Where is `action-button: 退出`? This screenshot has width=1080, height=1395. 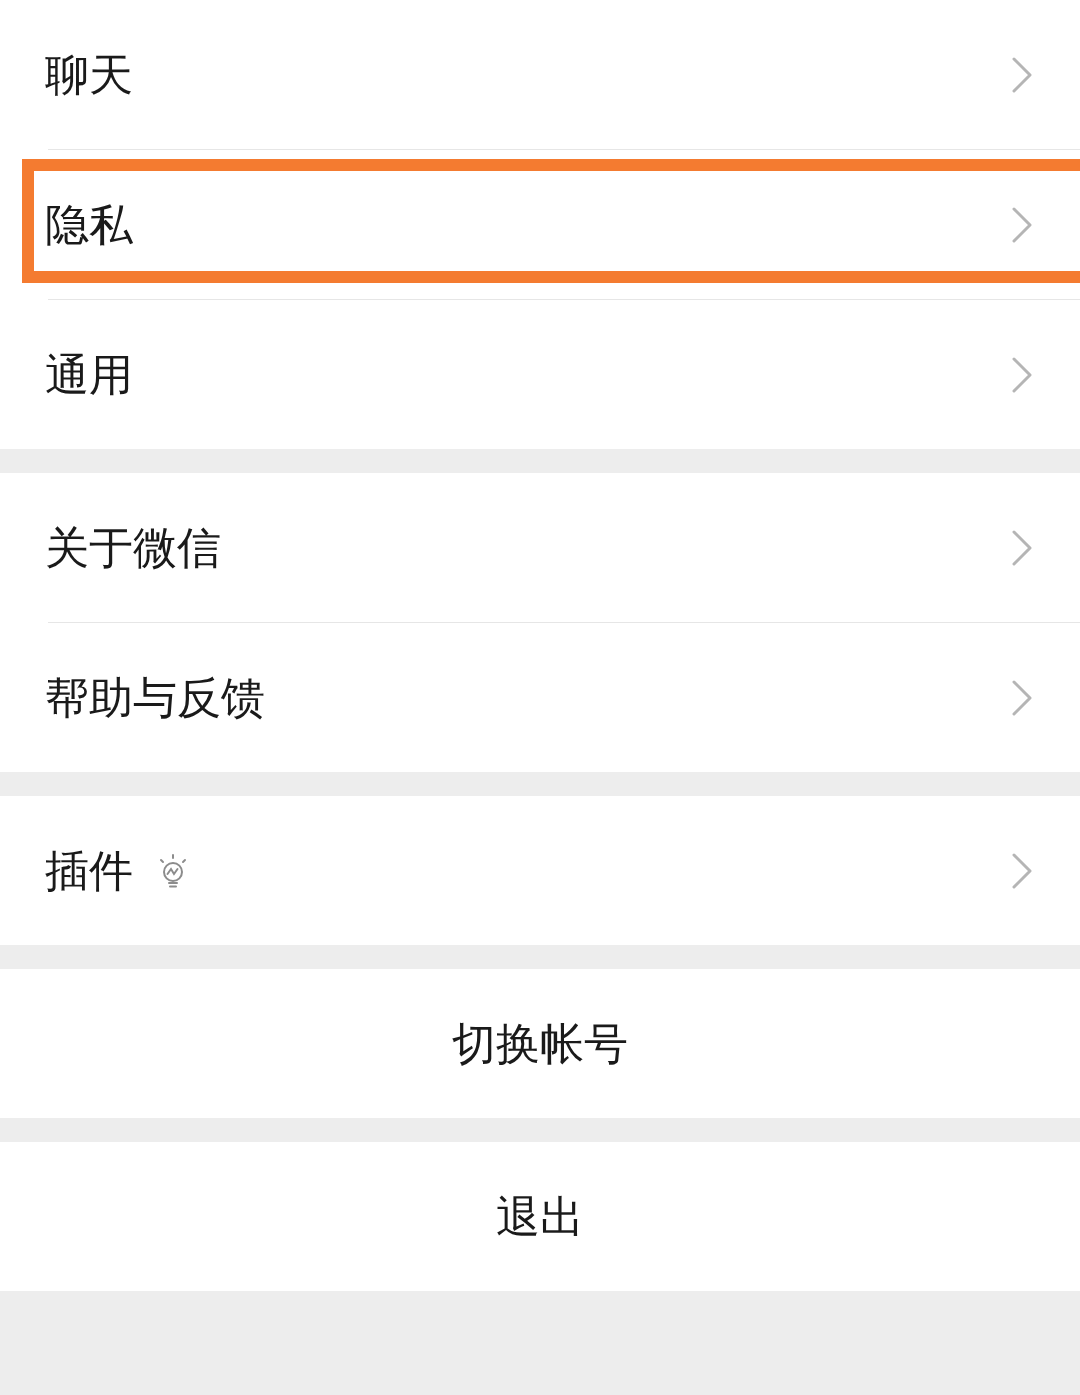 action-button: 退出 is located at coordinates (540, 1216).